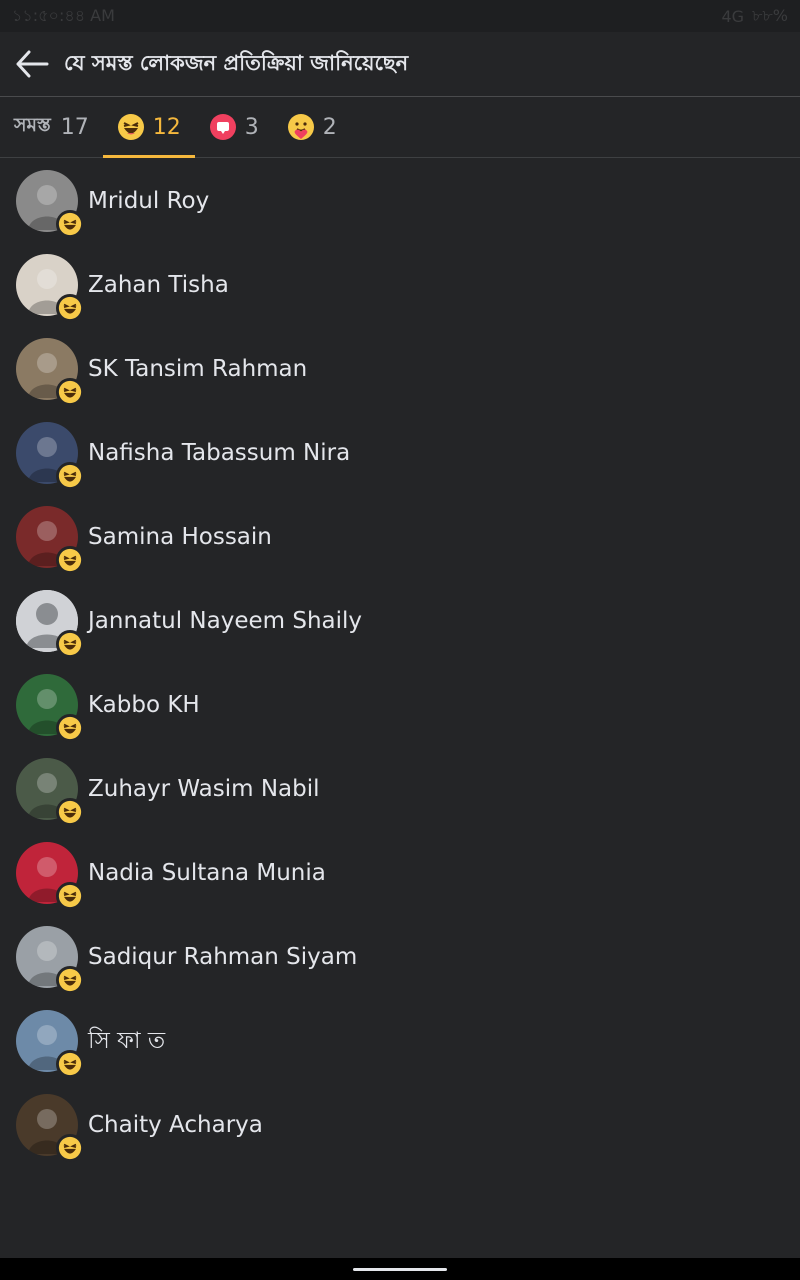 Image resolution: width=800 pixels, height=1280 pixels. Describe the element at coordinates (204, 789) in the screenshot. I see `person-name: Zuhayr Wasim Nabil` at that location.